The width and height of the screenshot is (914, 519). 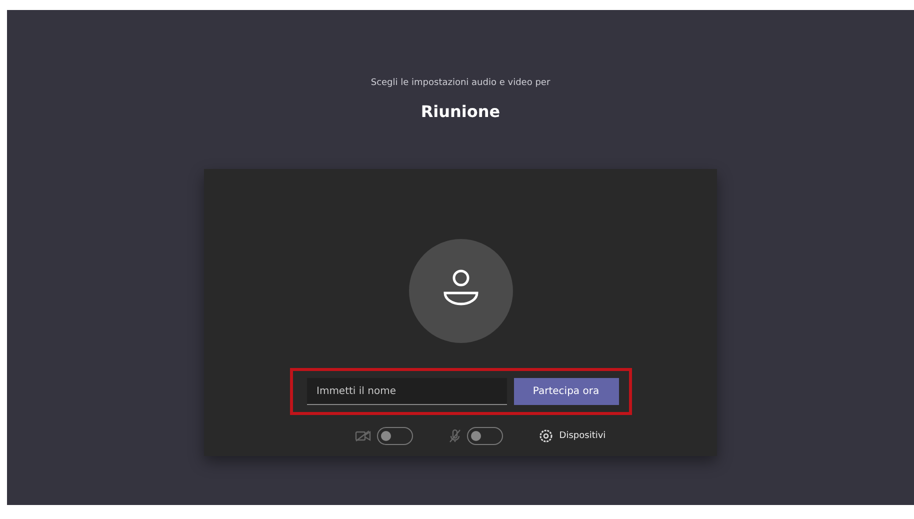 I want to click on camera-off-icon, so click(x=363, y=436).